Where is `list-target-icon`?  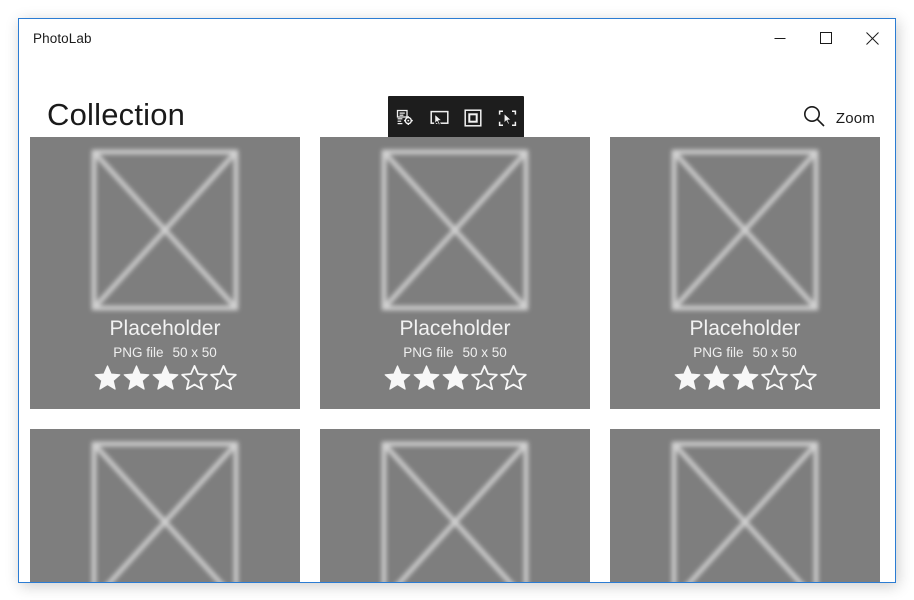 list-target-icon is located at coordinates (405, 118).